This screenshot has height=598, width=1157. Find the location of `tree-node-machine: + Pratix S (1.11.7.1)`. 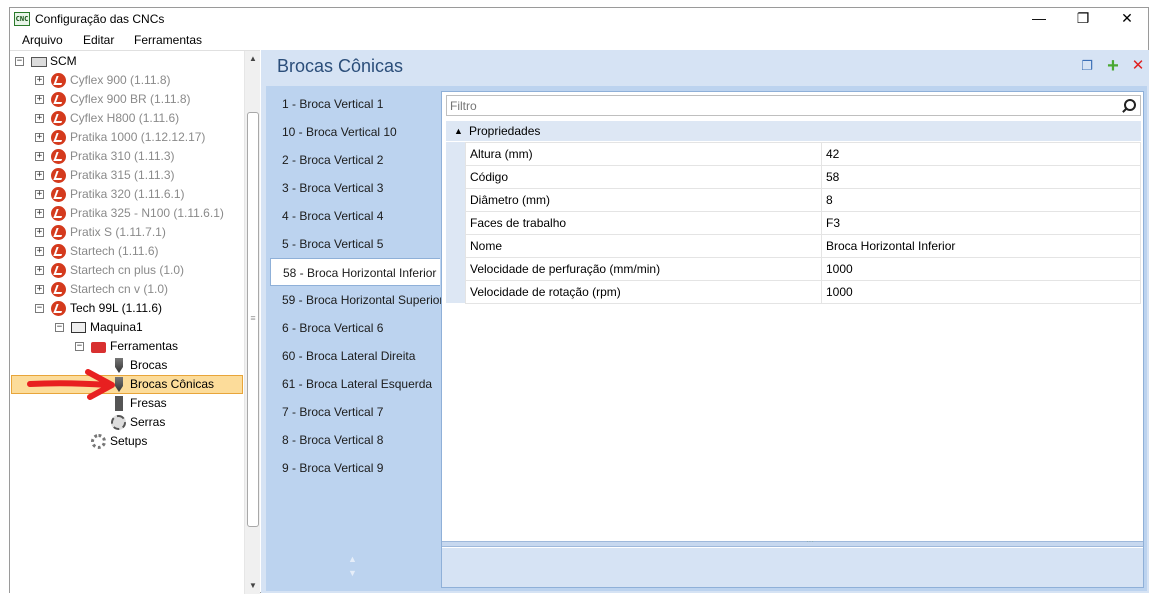

tree-node-machine: + Pratix S (1.11.7.1) is located at coordinates (125, 232).